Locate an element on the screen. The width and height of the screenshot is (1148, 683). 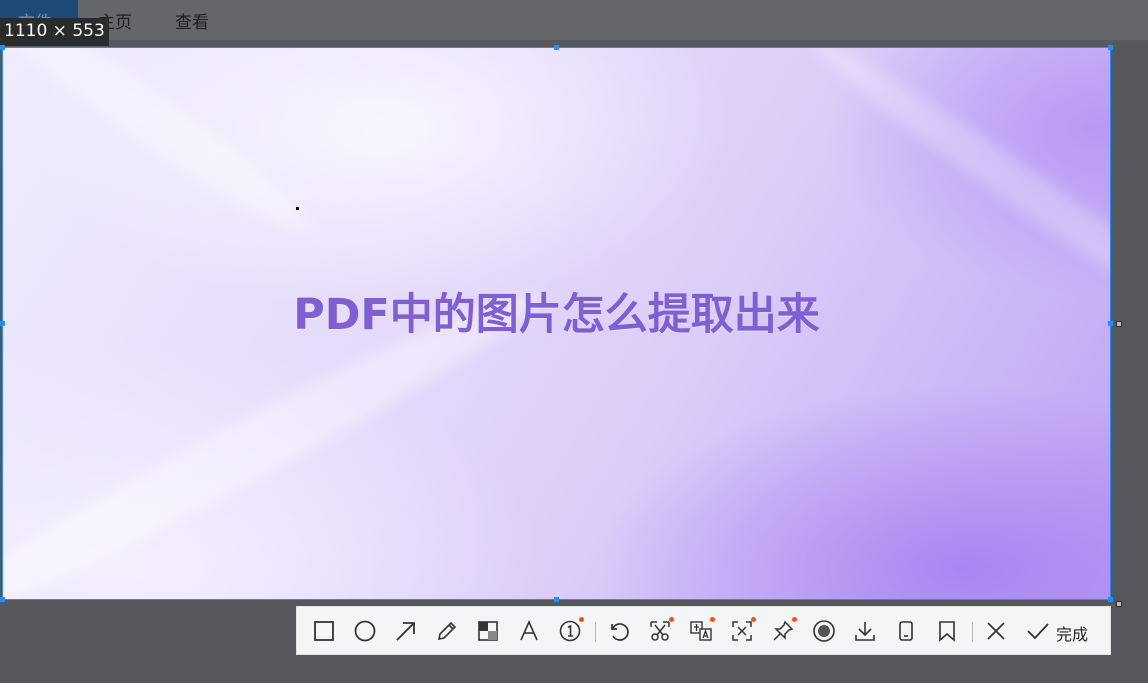
screenshot-toolbar: 完成 is located at coordinates (703, 630).